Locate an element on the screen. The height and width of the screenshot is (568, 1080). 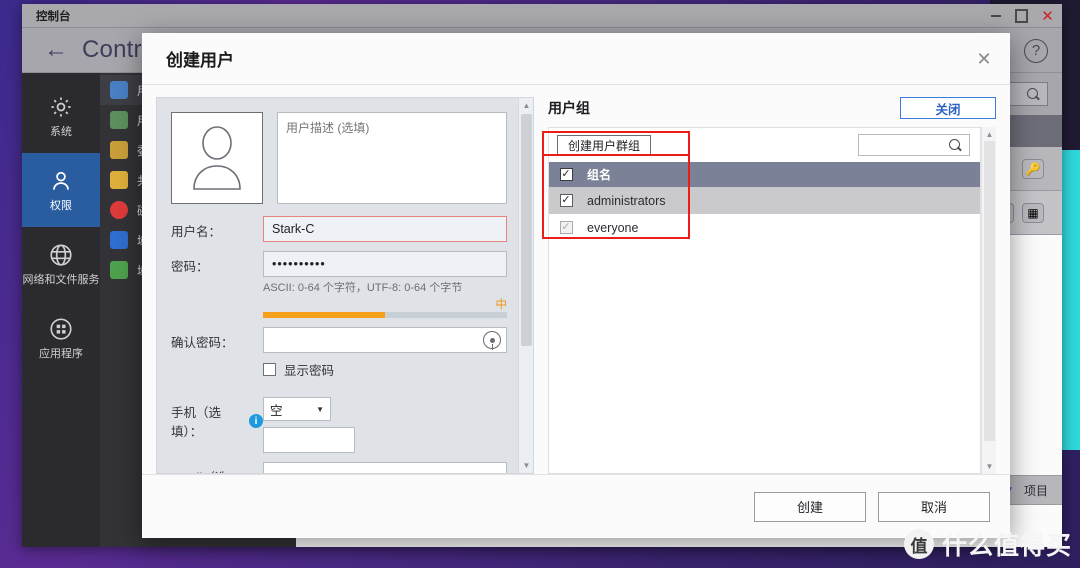
info-icon: i is located at coordinates (256, 421).